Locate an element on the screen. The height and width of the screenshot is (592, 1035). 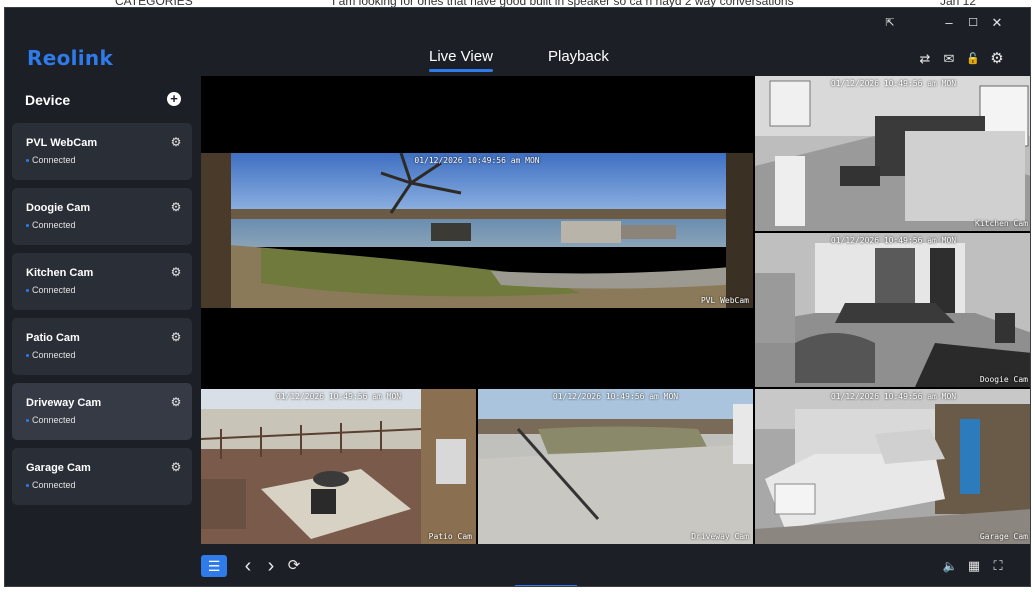
tab-live-view: Live View is located at coordinates (461, 60).